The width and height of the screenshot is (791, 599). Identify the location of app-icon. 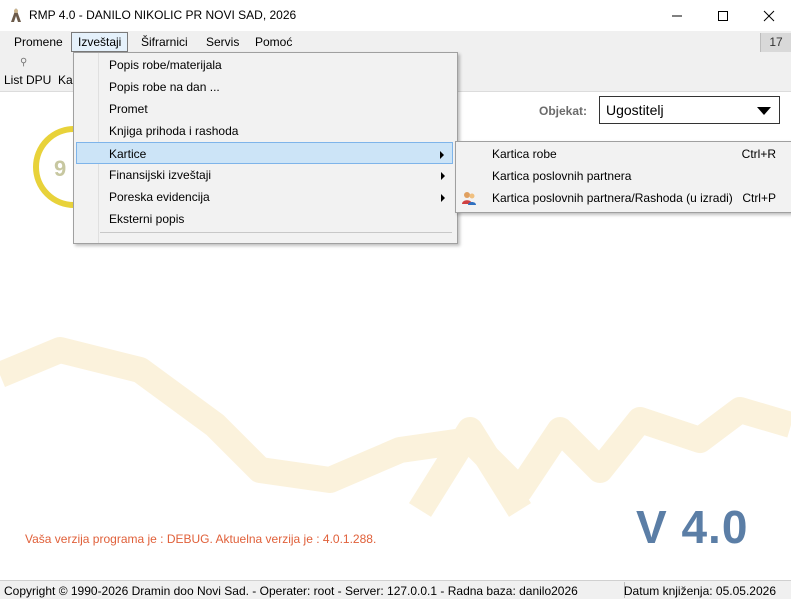
(16, 15).